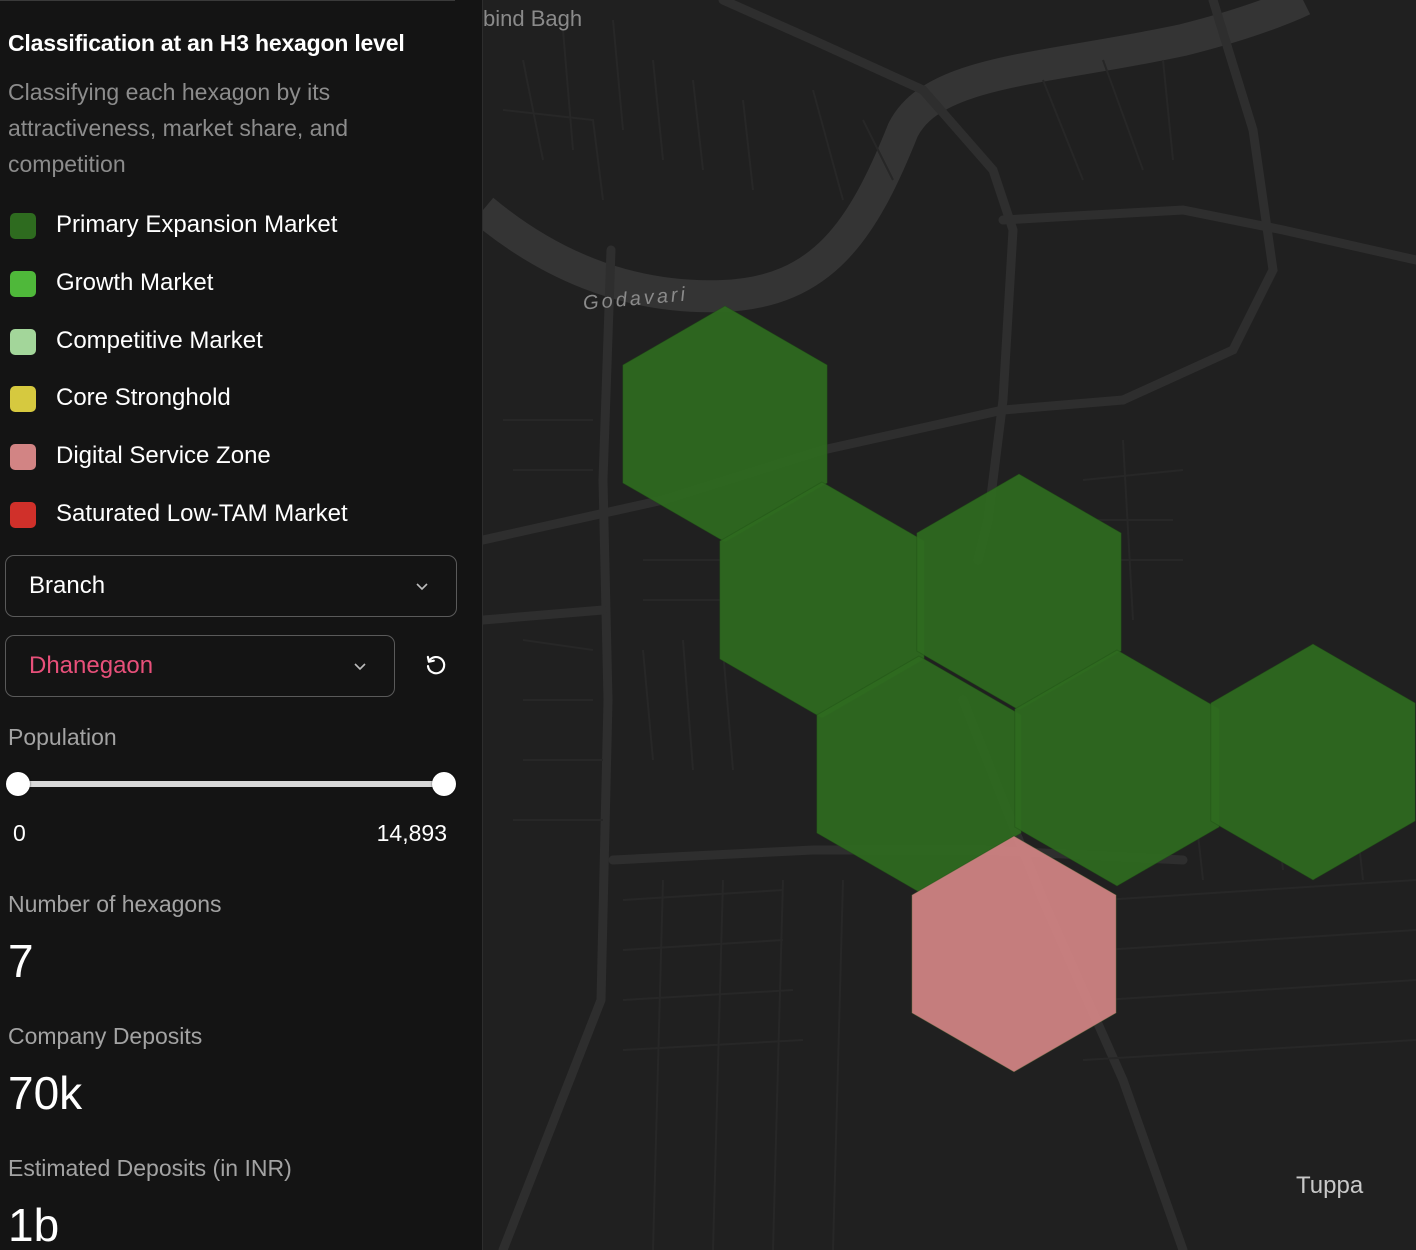  Describe the element at coordinates (91, 665) in the screenshot. I see `location-select-value: Dhanegaon` at that location.